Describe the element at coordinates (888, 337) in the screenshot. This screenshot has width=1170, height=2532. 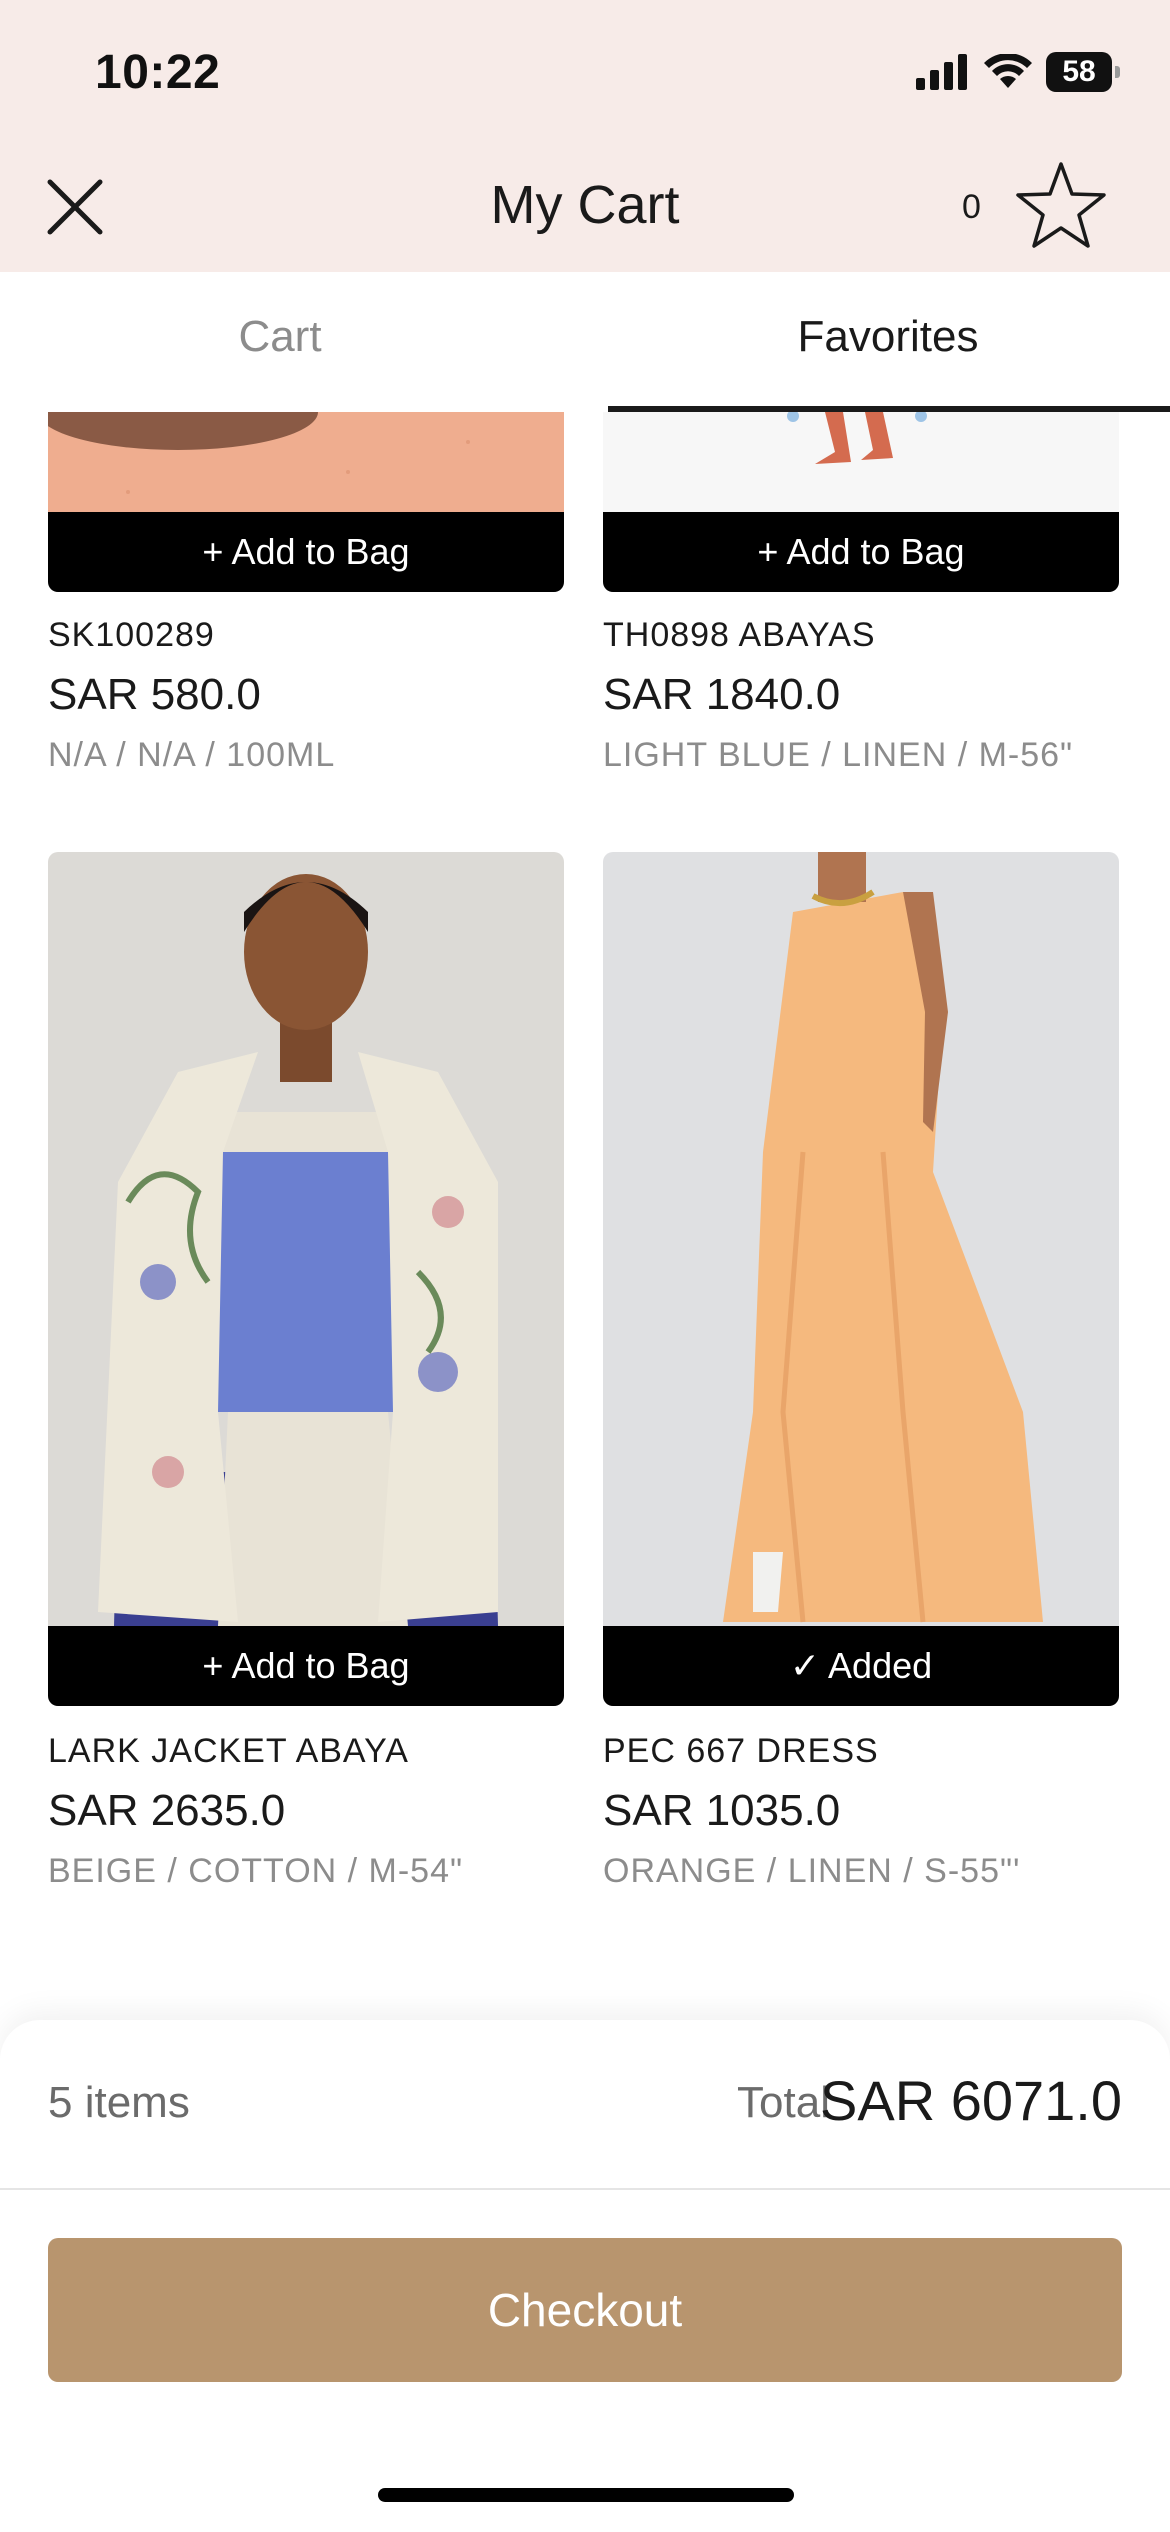
I see `tab-favorites: Favorites` at that location.